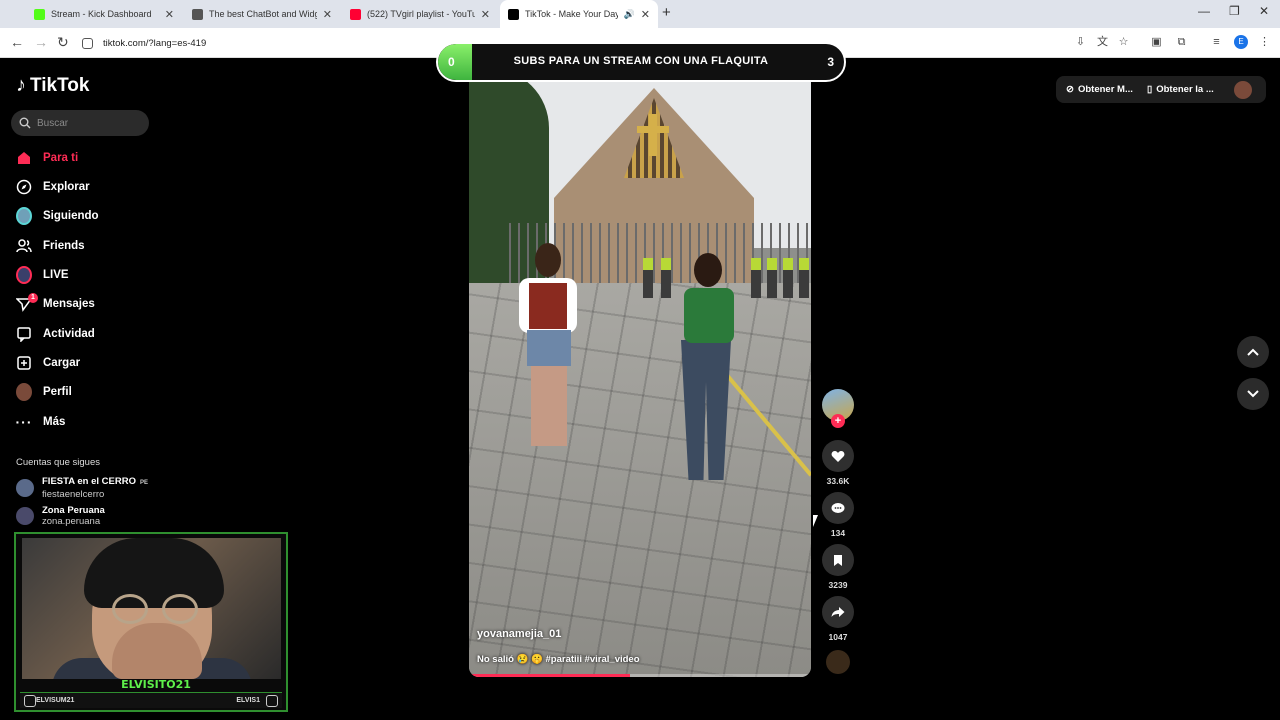 This screenshot has width=1280, height=720. Describe the element at coordinates (61, 158) in the screenshot. I see `nav-label: Para ti` at that location.